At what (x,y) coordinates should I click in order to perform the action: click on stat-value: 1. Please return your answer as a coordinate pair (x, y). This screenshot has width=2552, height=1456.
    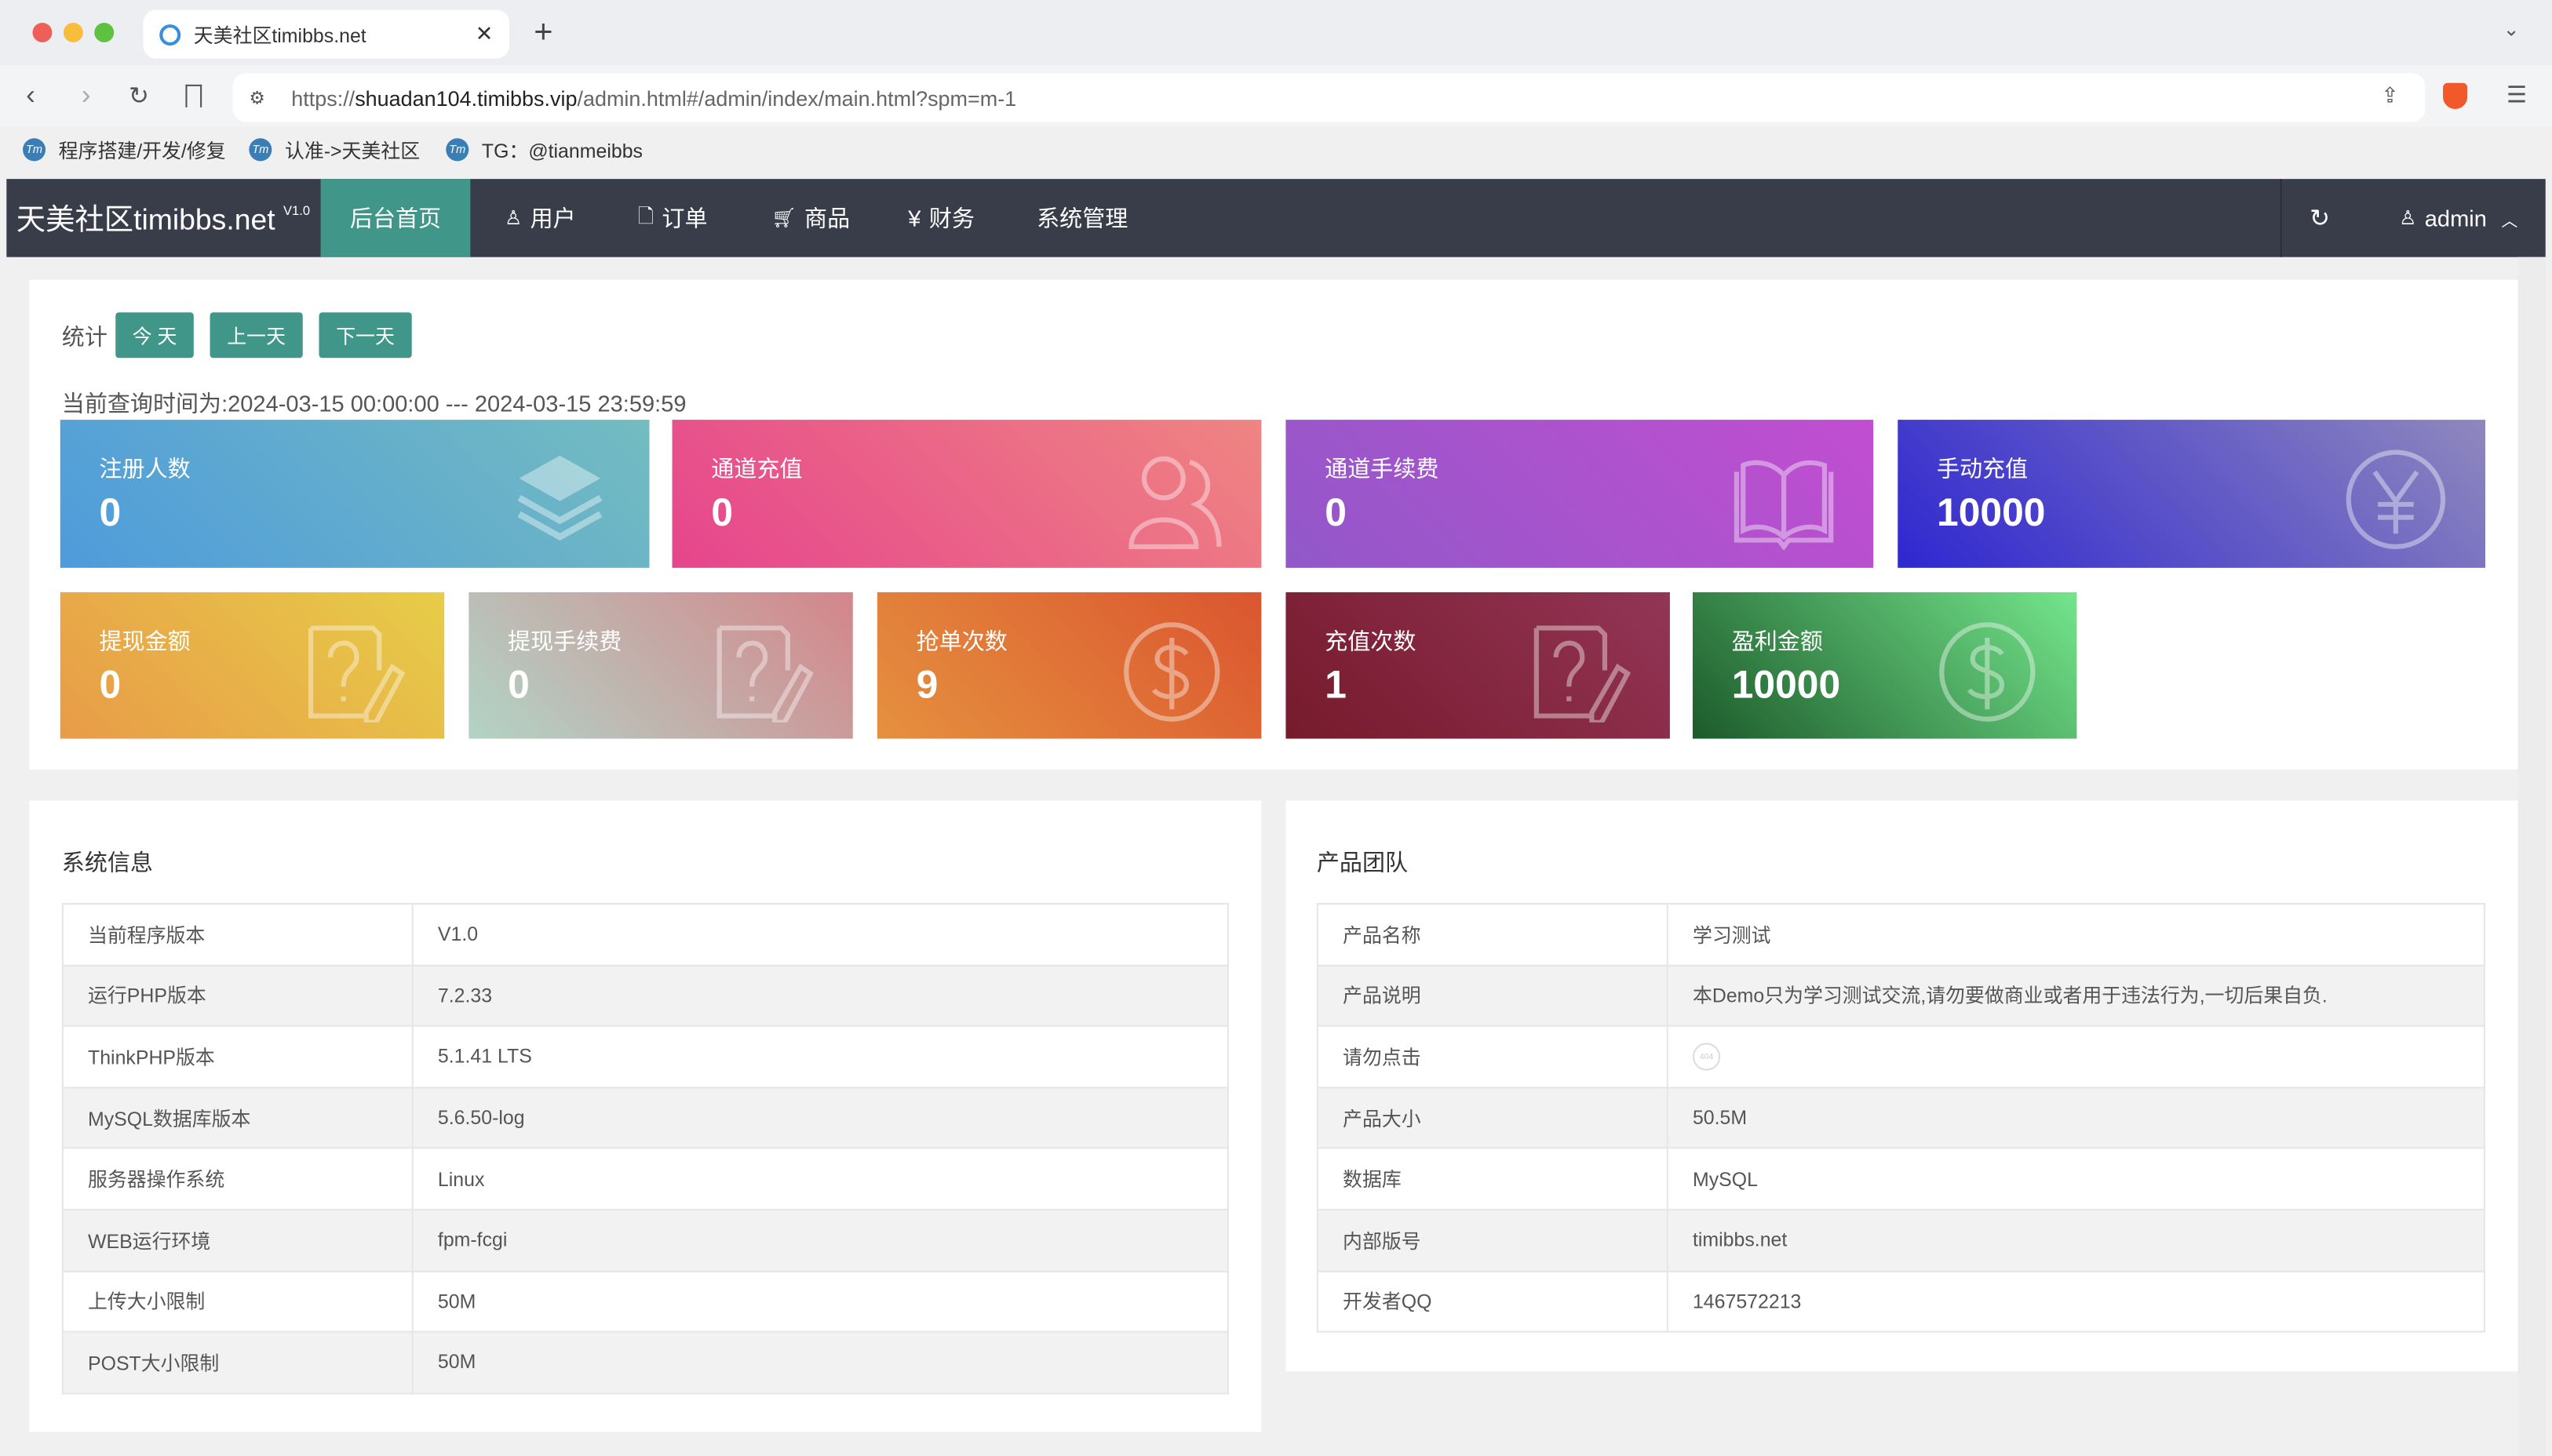
    Looking at the image, I should click on (1336, 686).